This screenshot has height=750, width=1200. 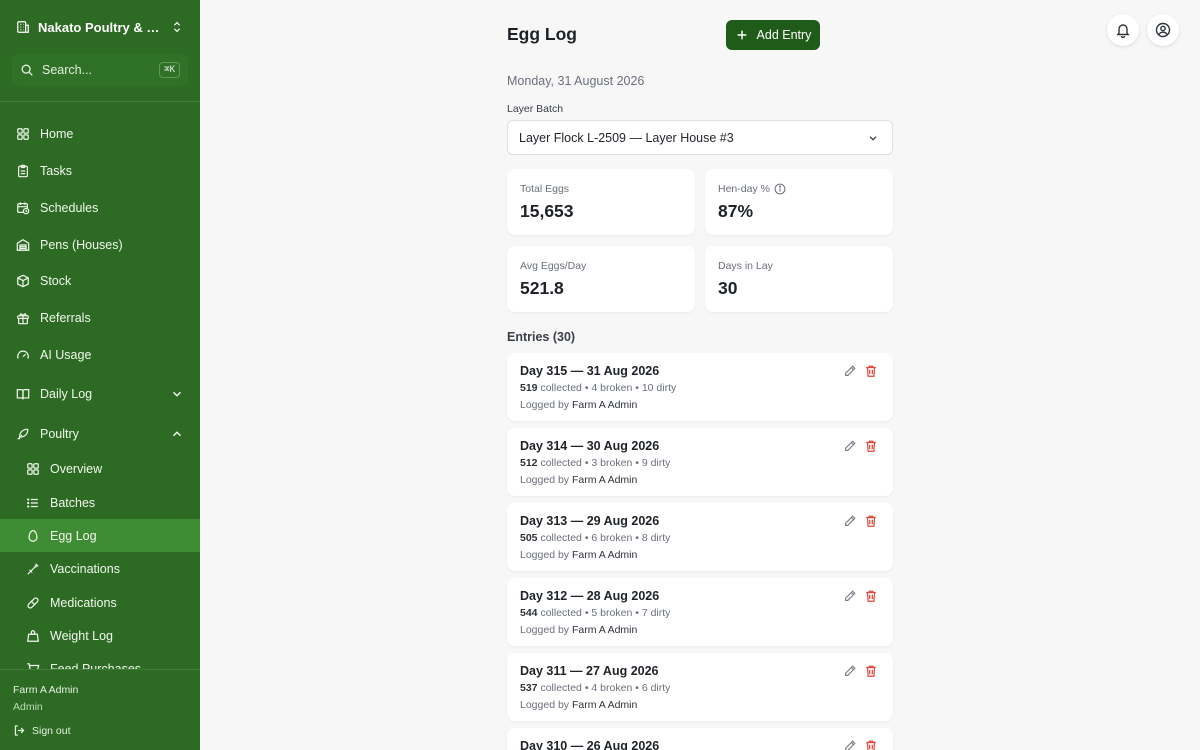 What do you see at coordinates (46, 690) in the screenshot?
I see `user-name: Farm A Admin` at bounding box center [46, 690].